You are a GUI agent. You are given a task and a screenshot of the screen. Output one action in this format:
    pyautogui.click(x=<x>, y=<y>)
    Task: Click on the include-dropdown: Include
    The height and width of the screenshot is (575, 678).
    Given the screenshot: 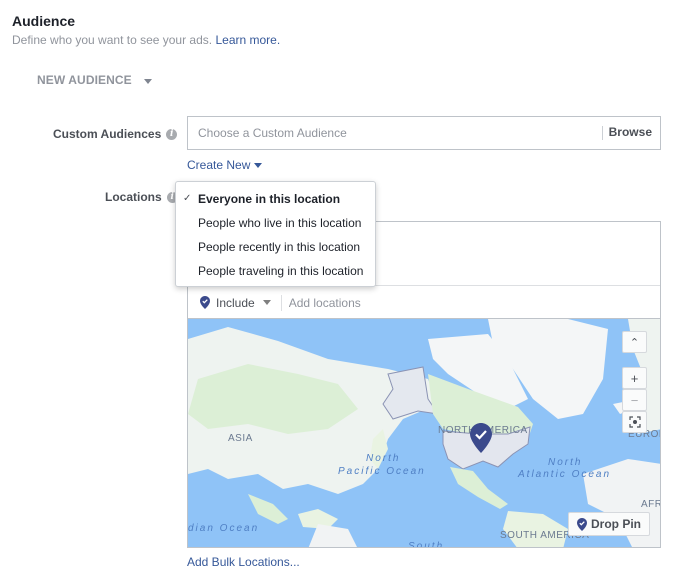 What is the action you would take?
    pyautogui.click(x=235, y=303)
    